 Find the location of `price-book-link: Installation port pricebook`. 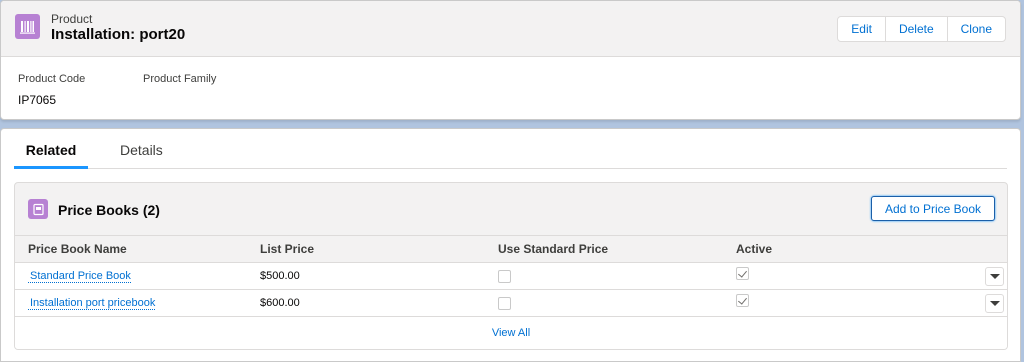

price-book-link: Installation port pricebook is located at coordinates (92, 303).